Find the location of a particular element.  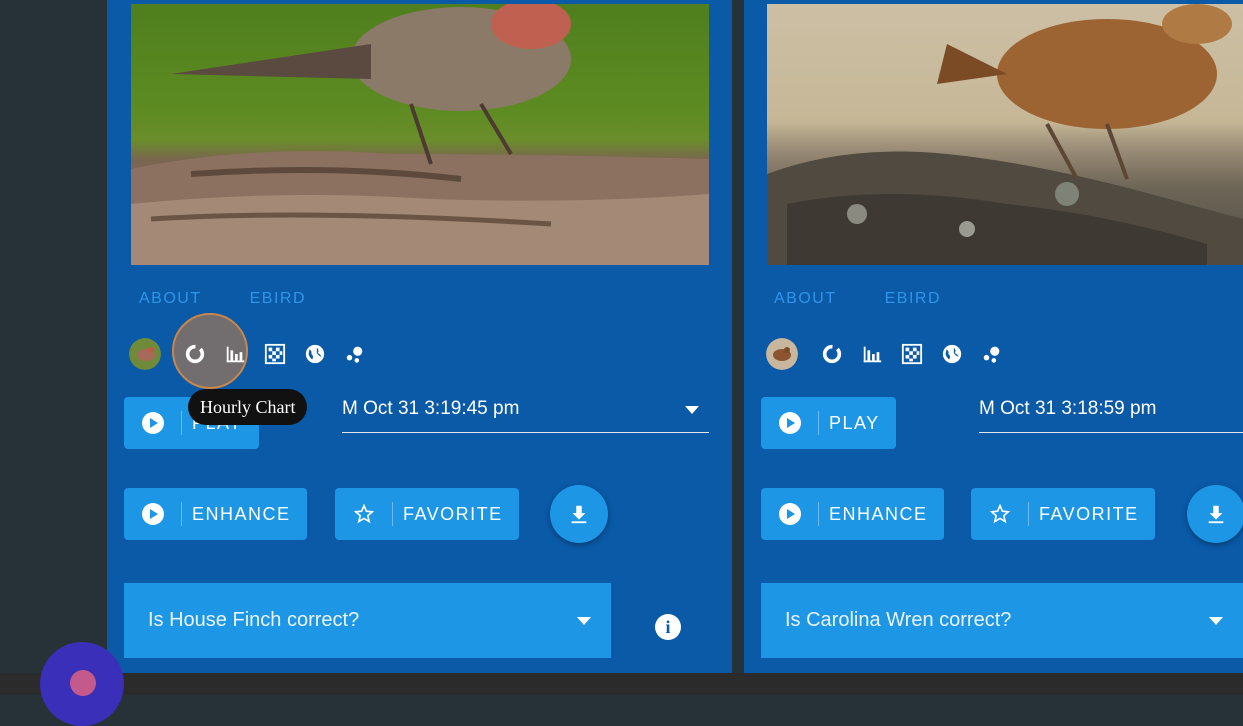

species-confirm-select: Is Carolina Wren correct? is located at coordinates (1002, 620).